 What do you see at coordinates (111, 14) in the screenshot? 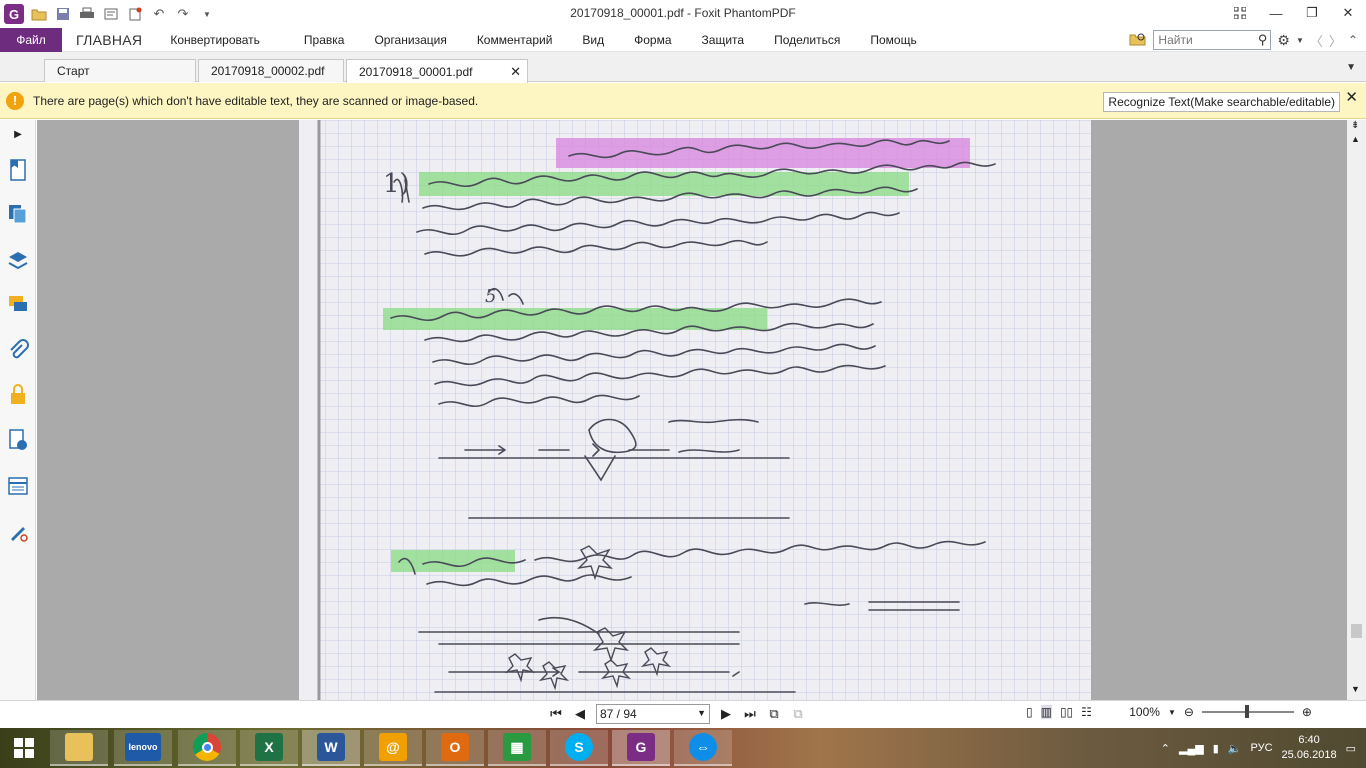
I see `properties-icon` at bounding box center [111, 14].